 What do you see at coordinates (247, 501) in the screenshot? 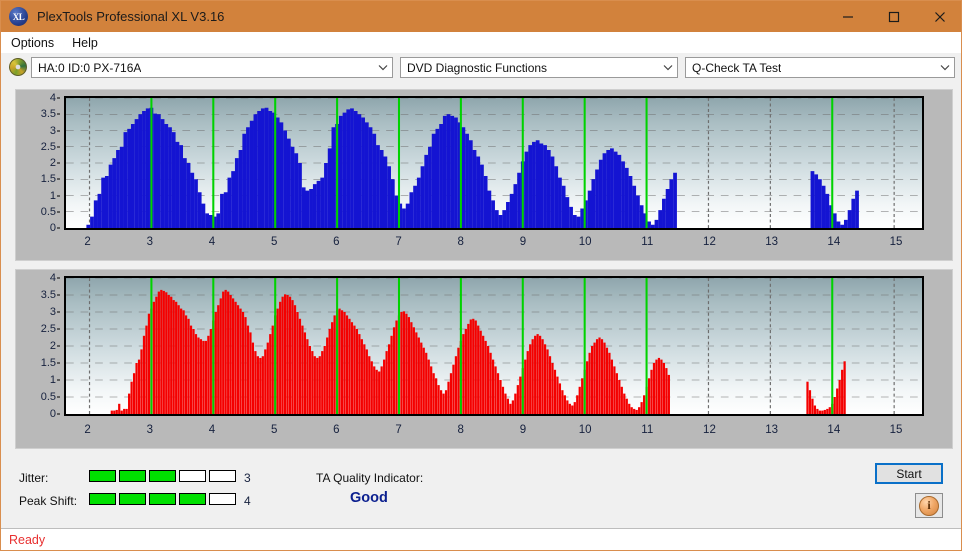
I see `peak-shift-value: 4` at bounding box center [247, 501].